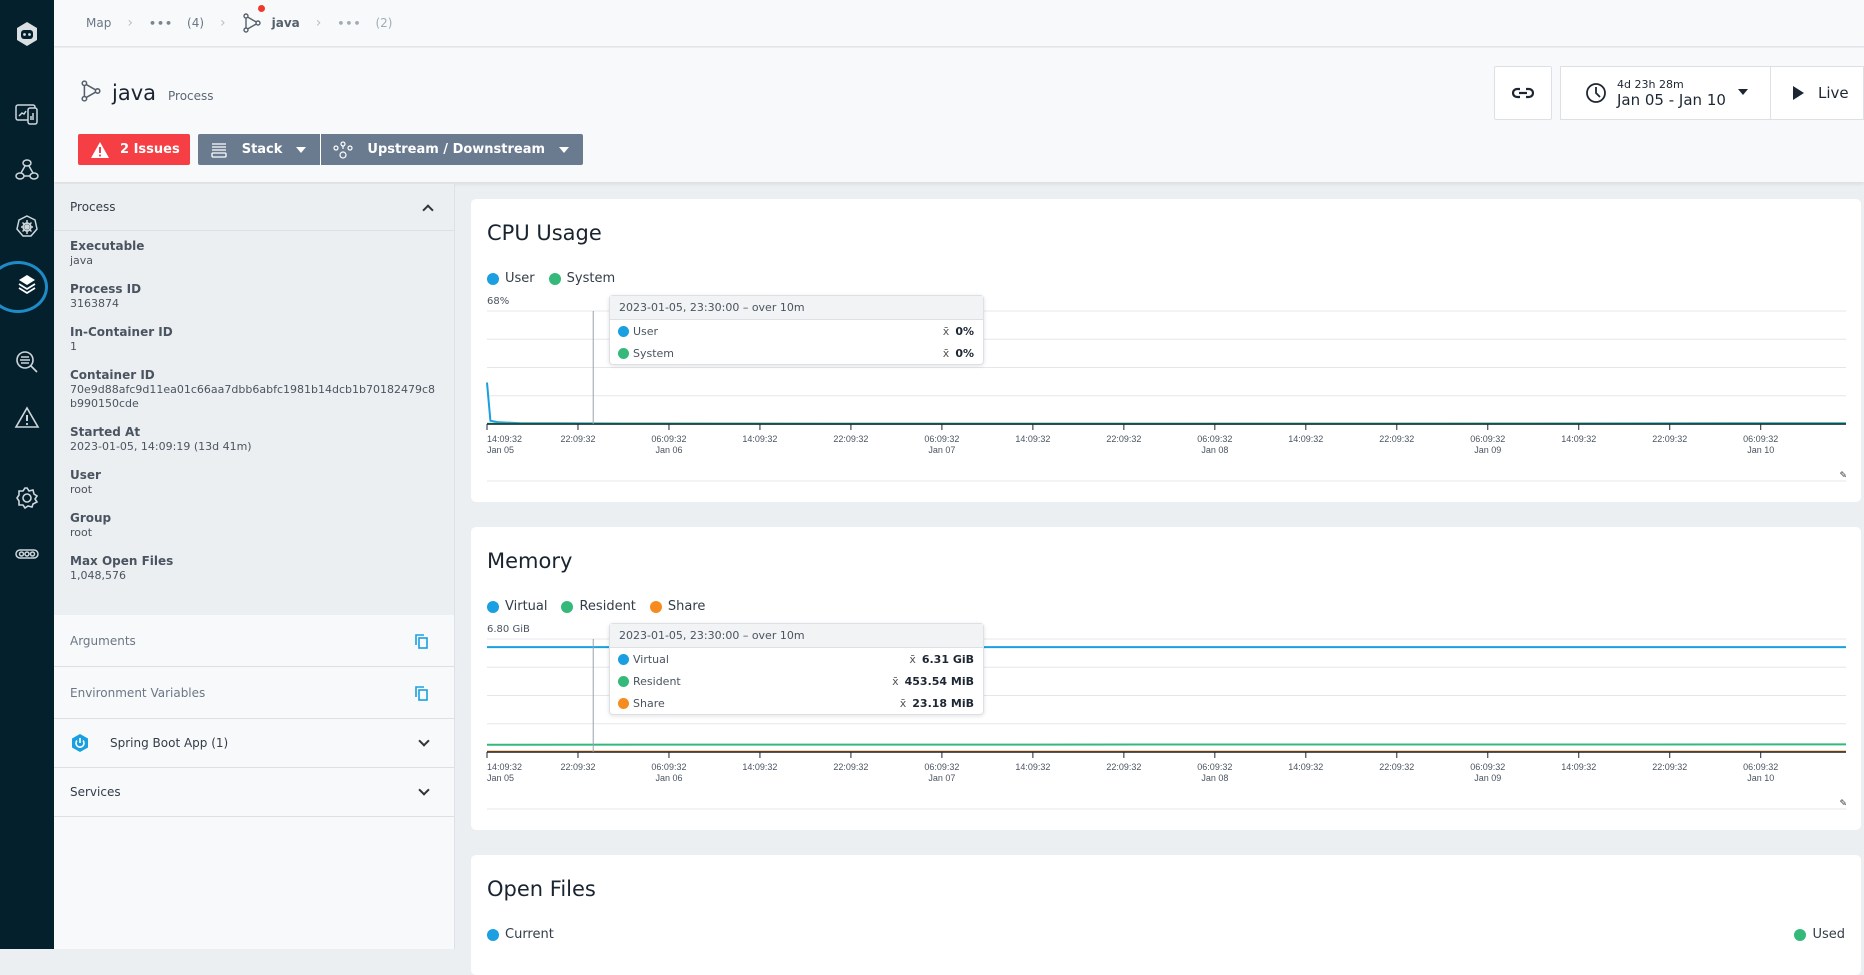  Describe the element at coordinates (254, 482) in the screenshot. I see `prop-user: Userroot` at that location.